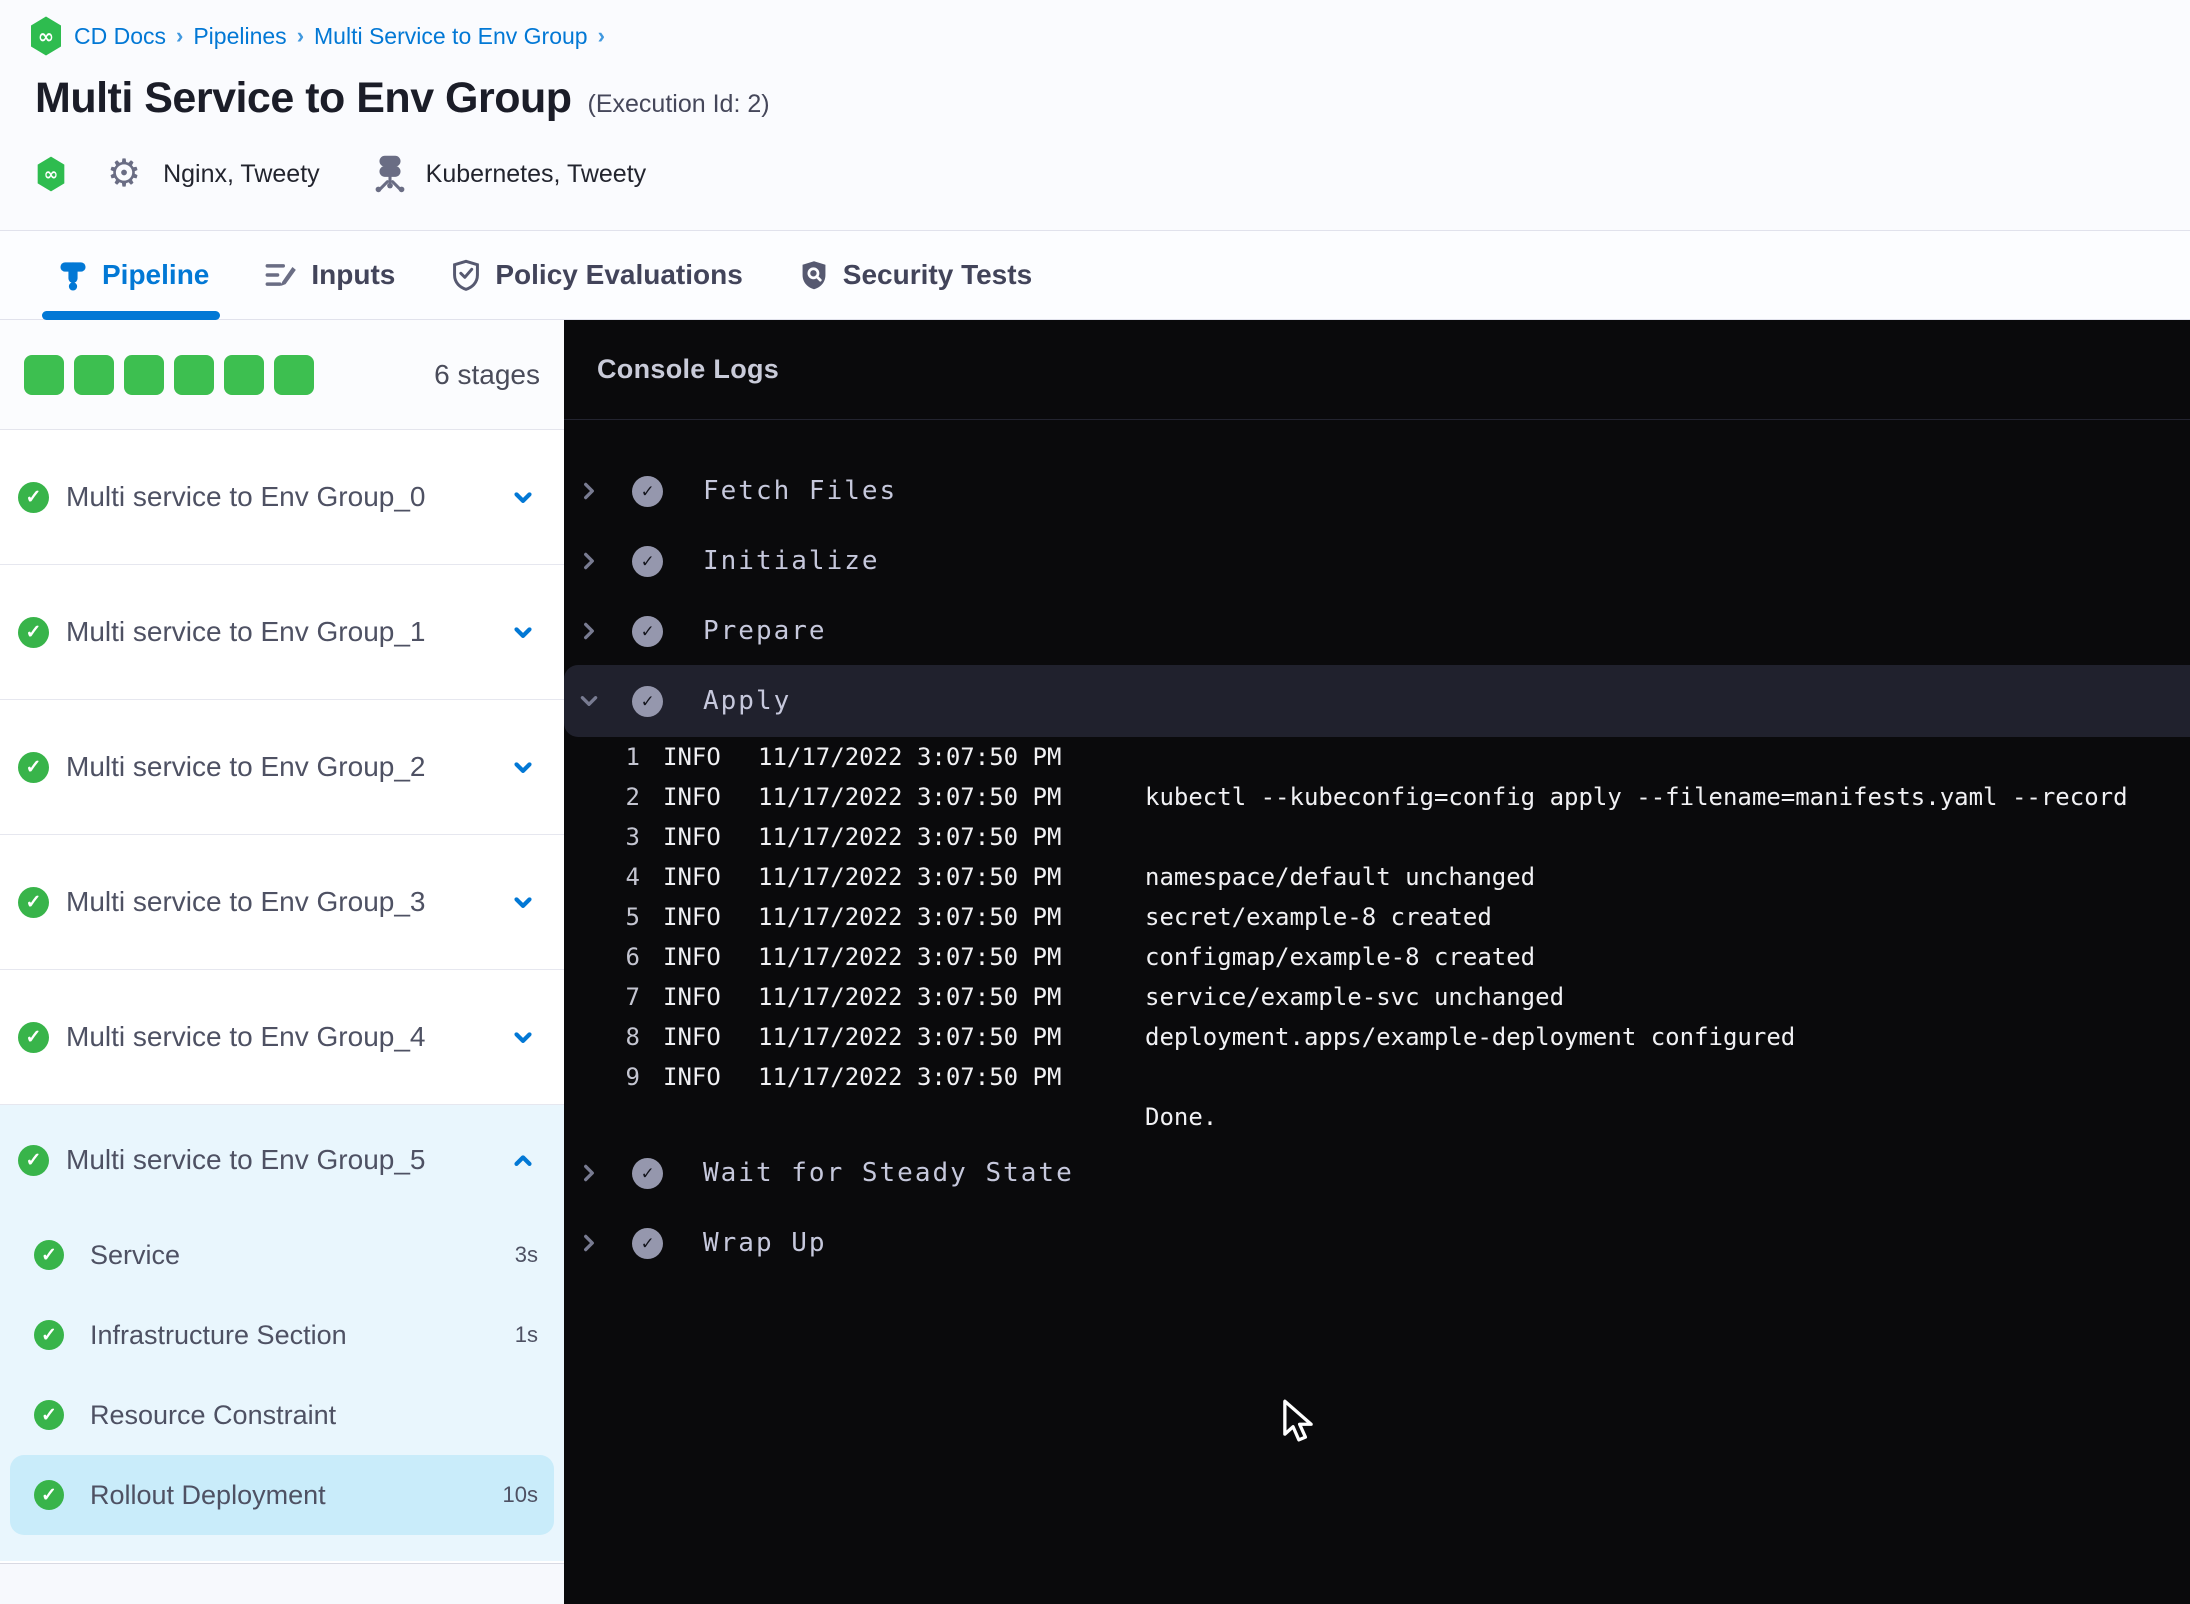  Describe the element at coordinates (1377, 1173) in the screenshot. I see `log-section-wait-for-steady-state: ✓ Wait for Steady State` at that location.